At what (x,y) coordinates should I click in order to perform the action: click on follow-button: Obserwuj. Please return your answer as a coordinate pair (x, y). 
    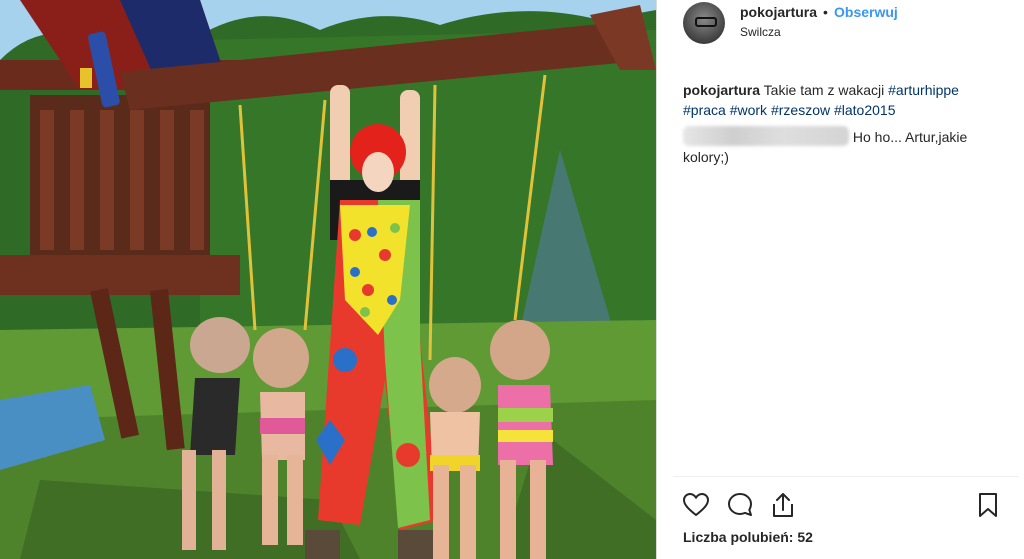
    Looking at the image, I should click on (866, 12).